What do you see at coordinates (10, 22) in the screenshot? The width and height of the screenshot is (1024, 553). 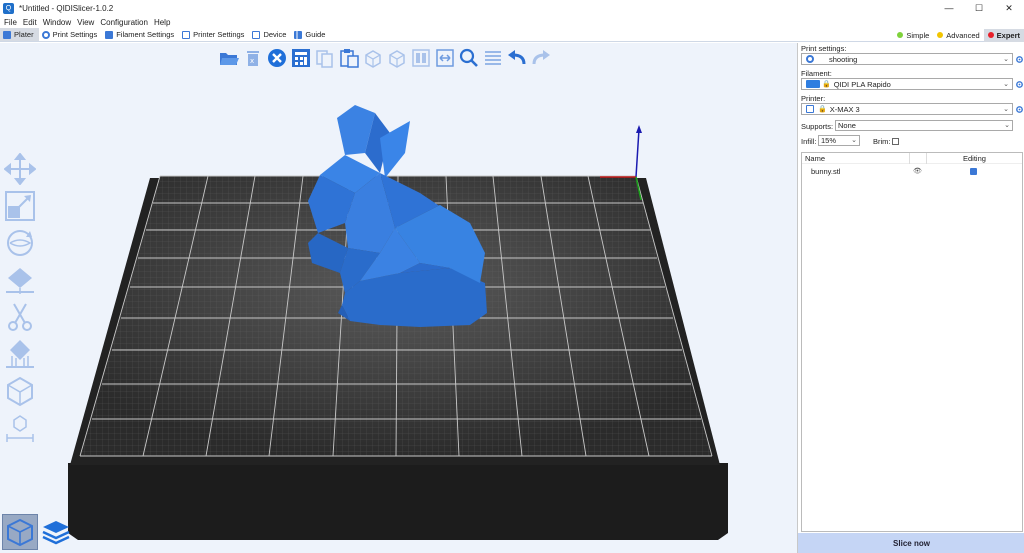 I see `menu-file: File` at bounding box center [10, 22].